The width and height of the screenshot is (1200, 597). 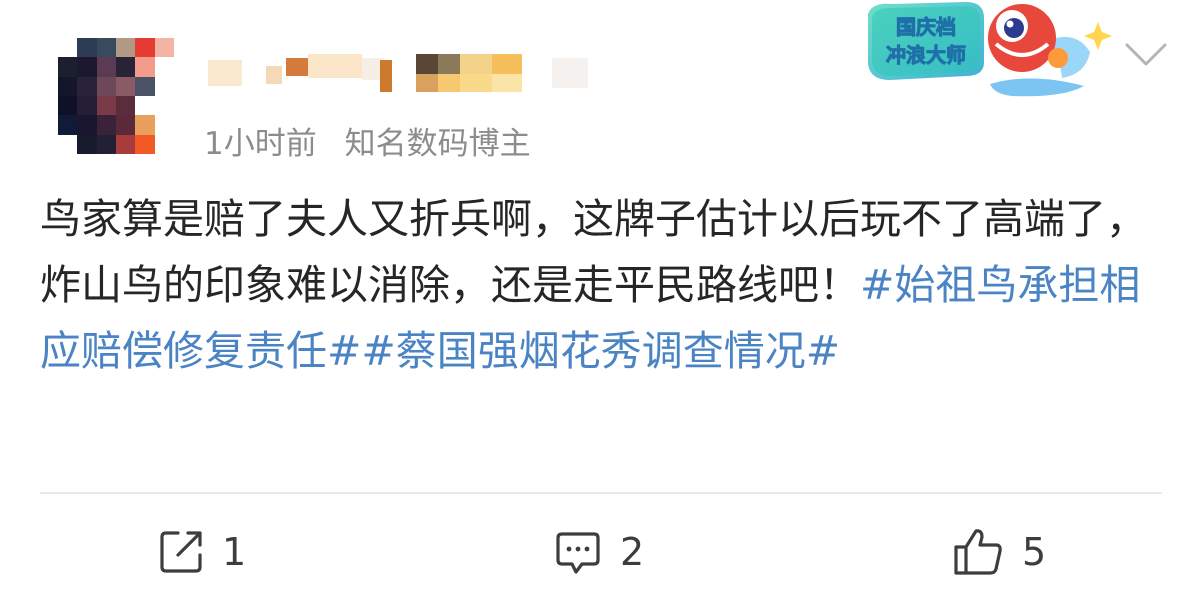 I want to click on hashtag-link: #蔡国强烟花秀调查情况#, so click(x=600, y=351).